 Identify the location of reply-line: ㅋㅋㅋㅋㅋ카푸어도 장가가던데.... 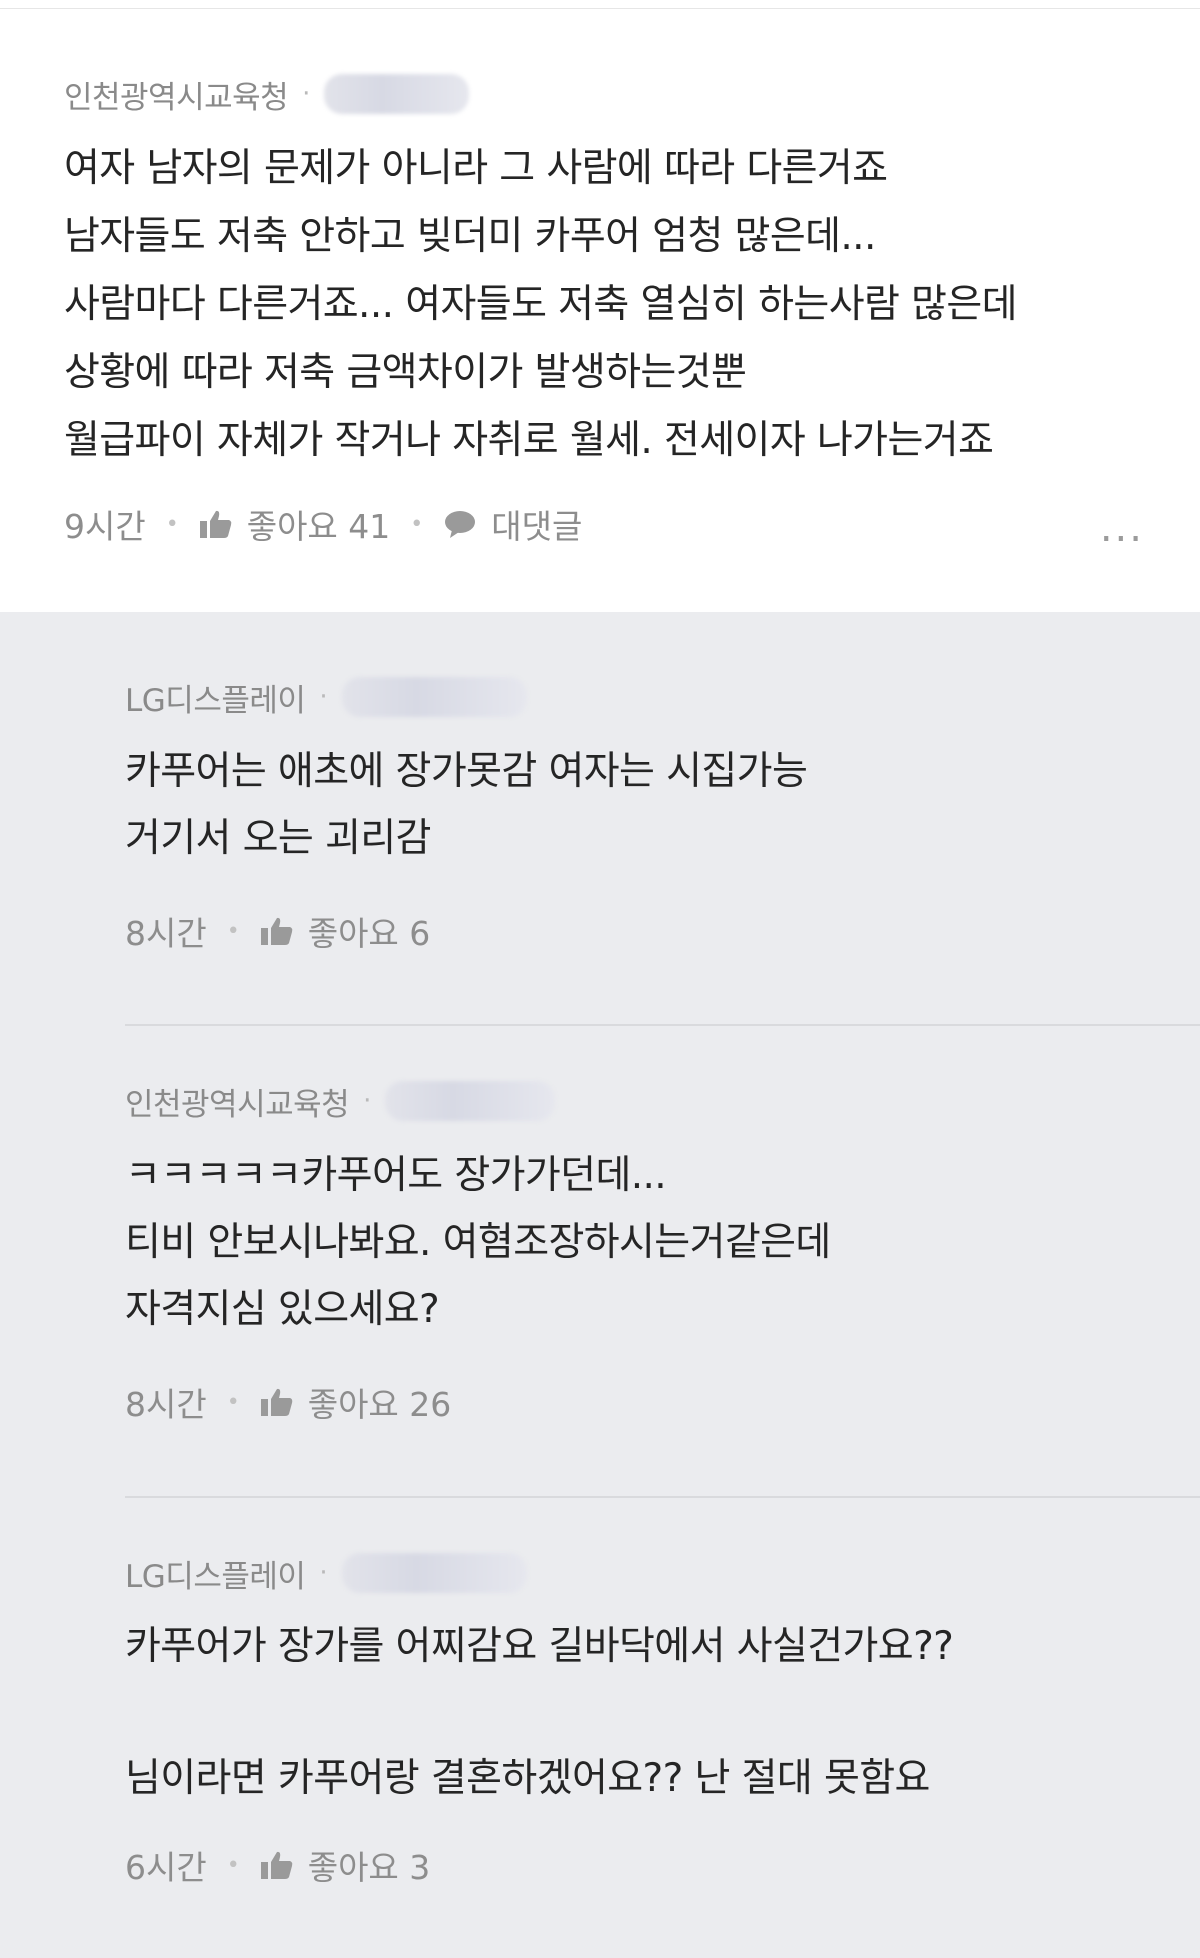
(396, 1175).